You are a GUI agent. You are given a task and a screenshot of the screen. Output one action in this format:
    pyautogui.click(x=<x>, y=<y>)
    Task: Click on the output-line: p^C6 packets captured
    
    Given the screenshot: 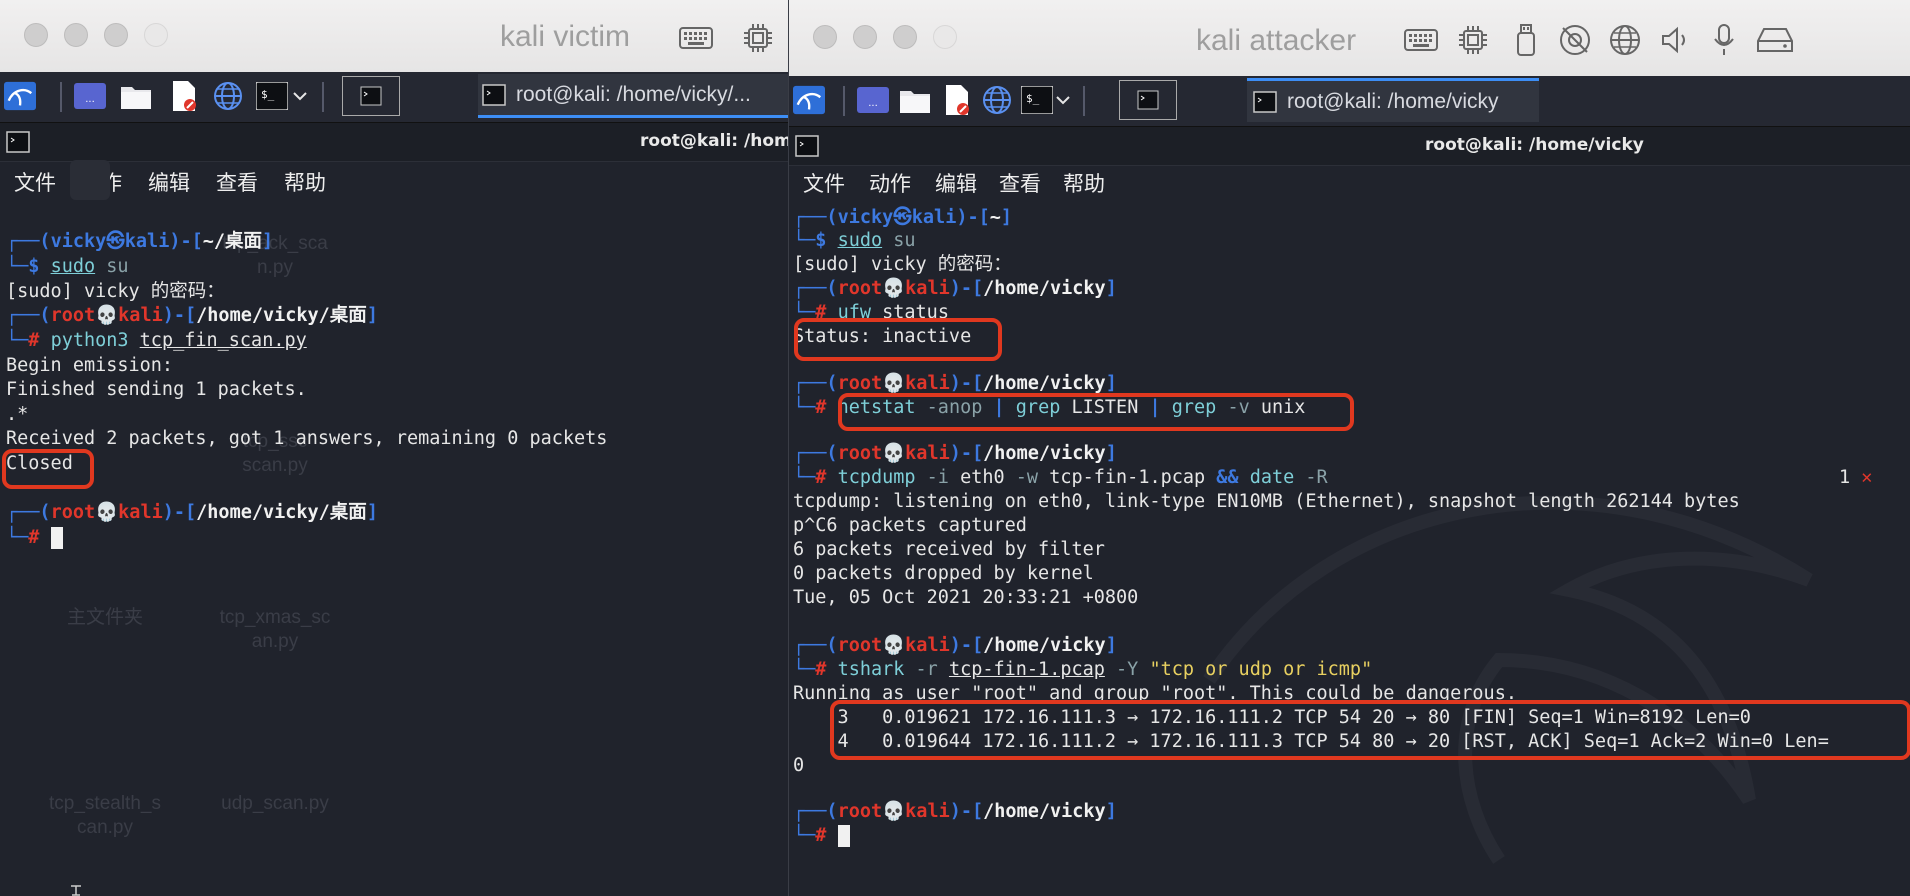 What is the action you would take?
    pyautogui.click(x=910, y=525)
    